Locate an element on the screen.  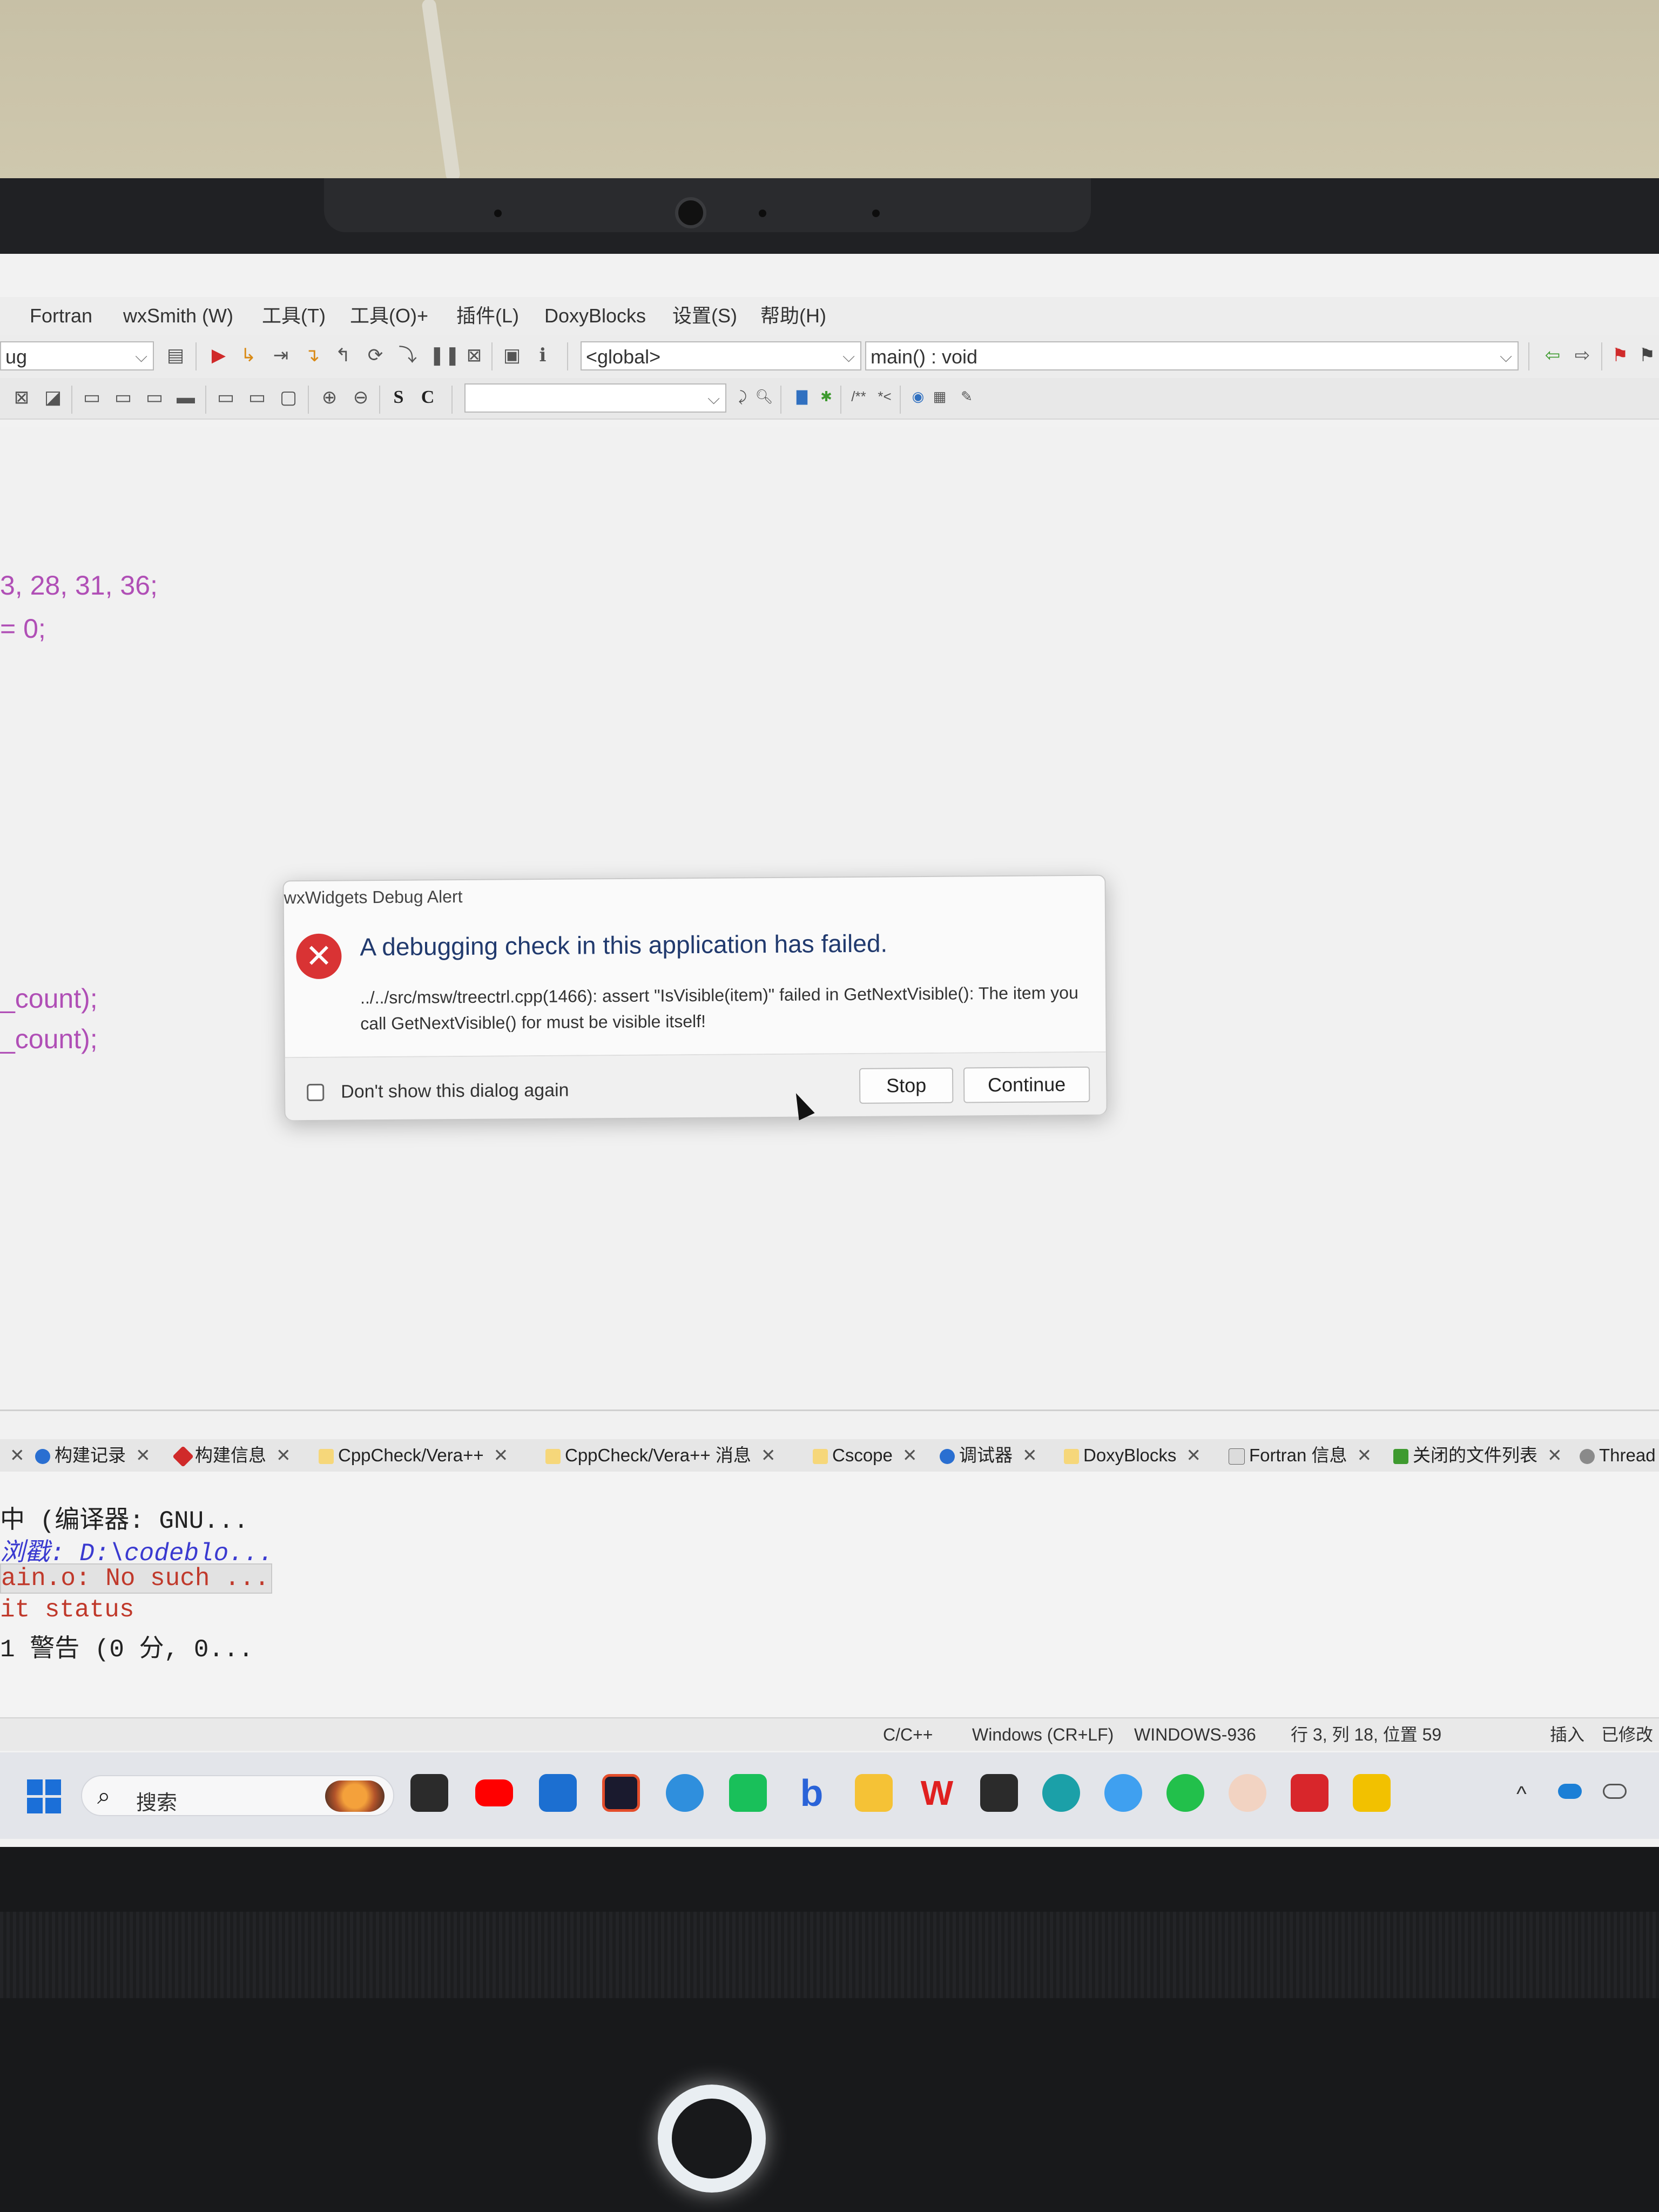
doxy-chm-icon: ▦ is located at coordinates (939, 396).